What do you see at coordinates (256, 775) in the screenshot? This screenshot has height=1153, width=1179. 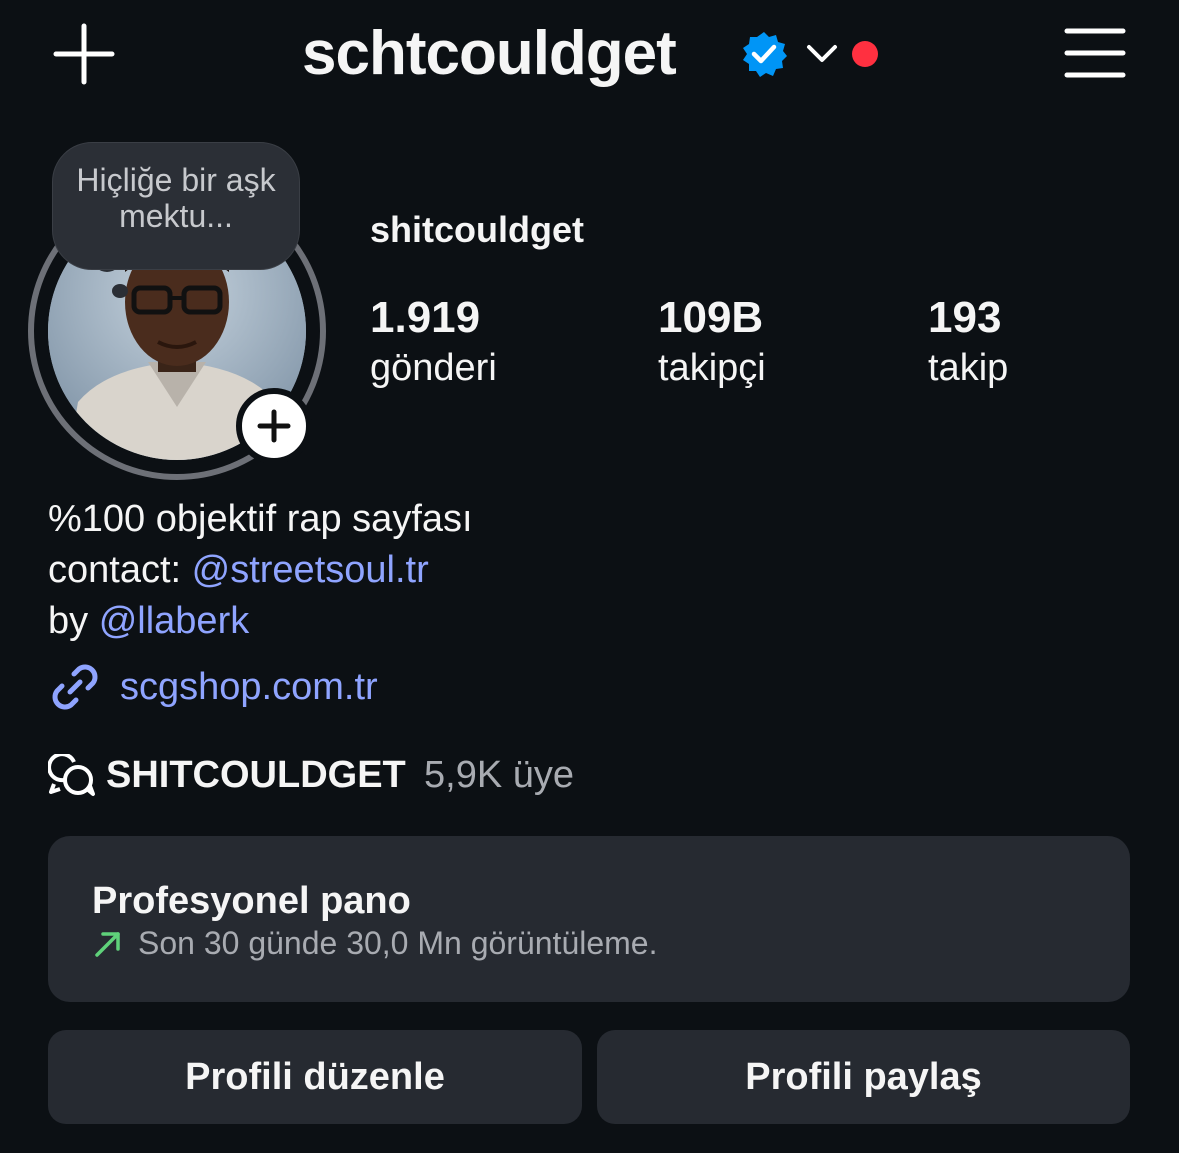 I see `channel-name: SHITCOULDGET` at bounding box center [256, 775].